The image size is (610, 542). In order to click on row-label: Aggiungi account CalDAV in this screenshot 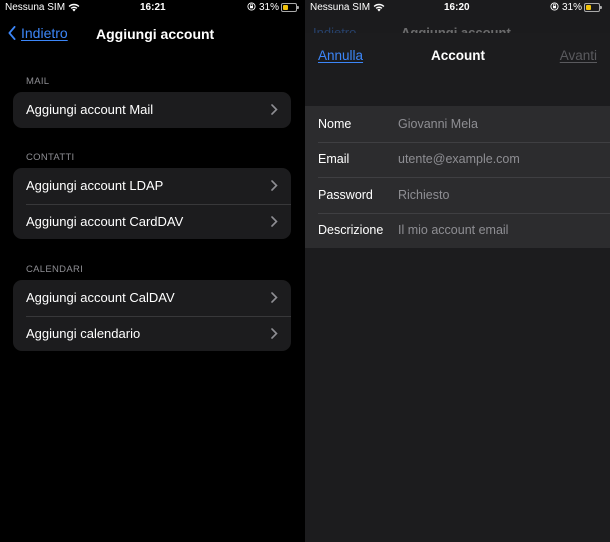, I will do `click(100, 298)`.